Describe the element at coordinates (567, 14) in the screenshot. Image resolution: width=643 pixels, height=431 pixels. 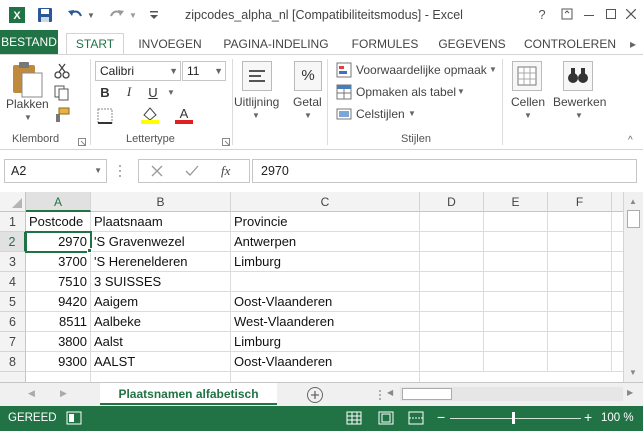
I see `ribbon-display-icon` at that location.